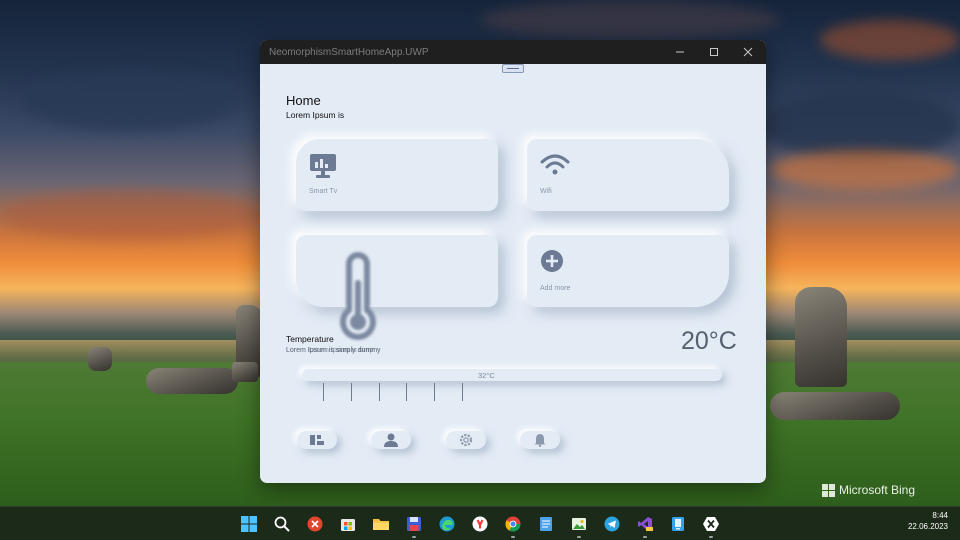 This screenshot has width=960, height=540. I want to click on visual-studio-preview-icon, so click(645, 524).